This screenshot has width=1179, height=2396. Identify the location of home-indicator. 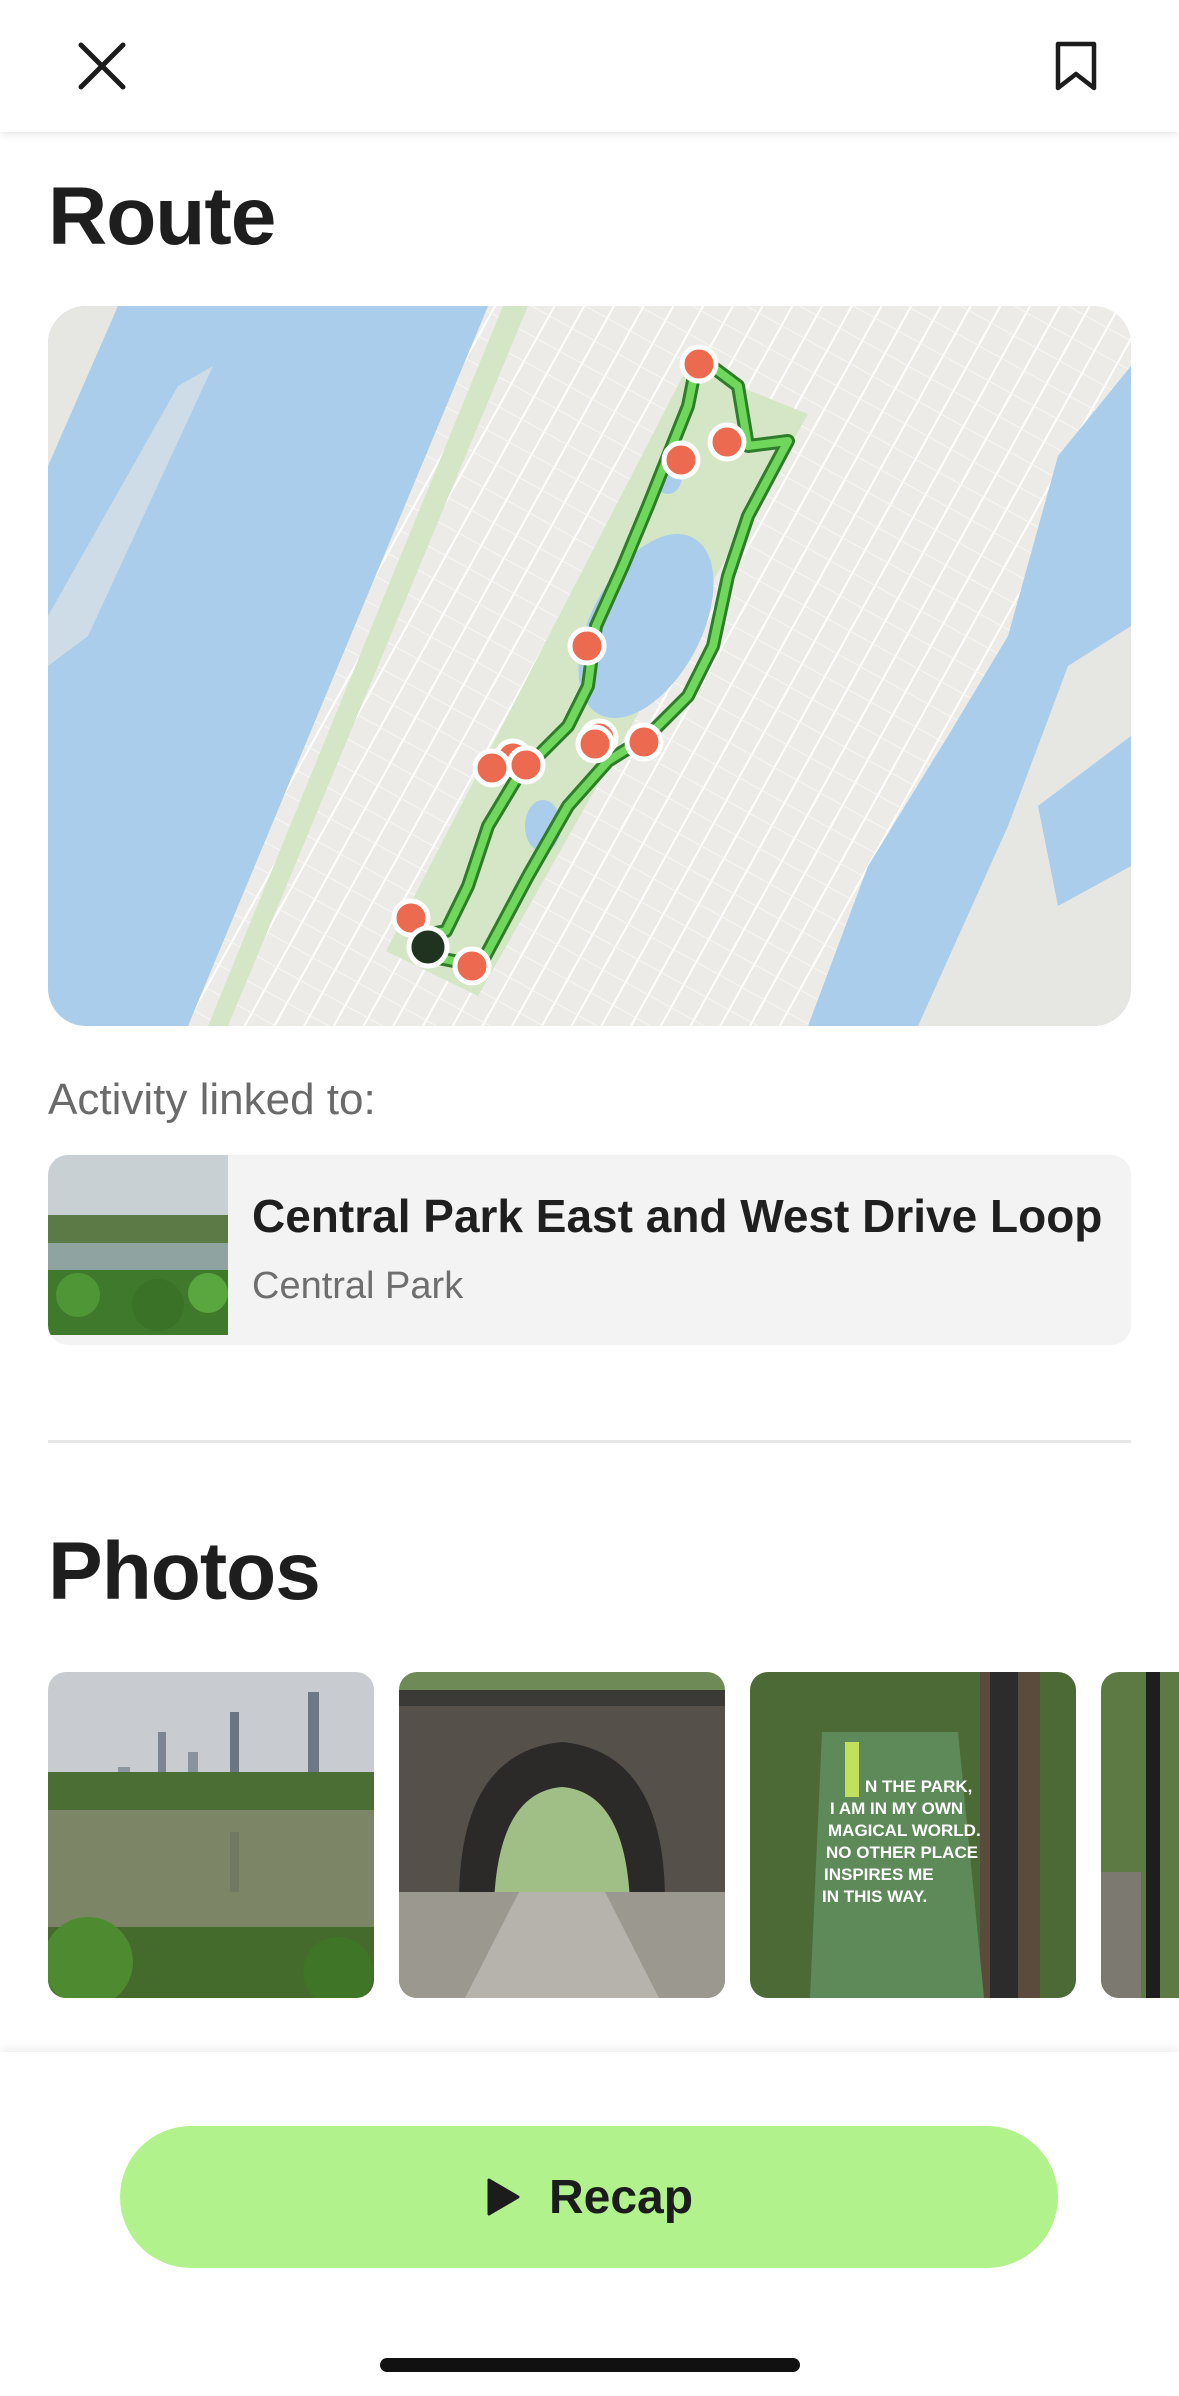
(590, 2365).